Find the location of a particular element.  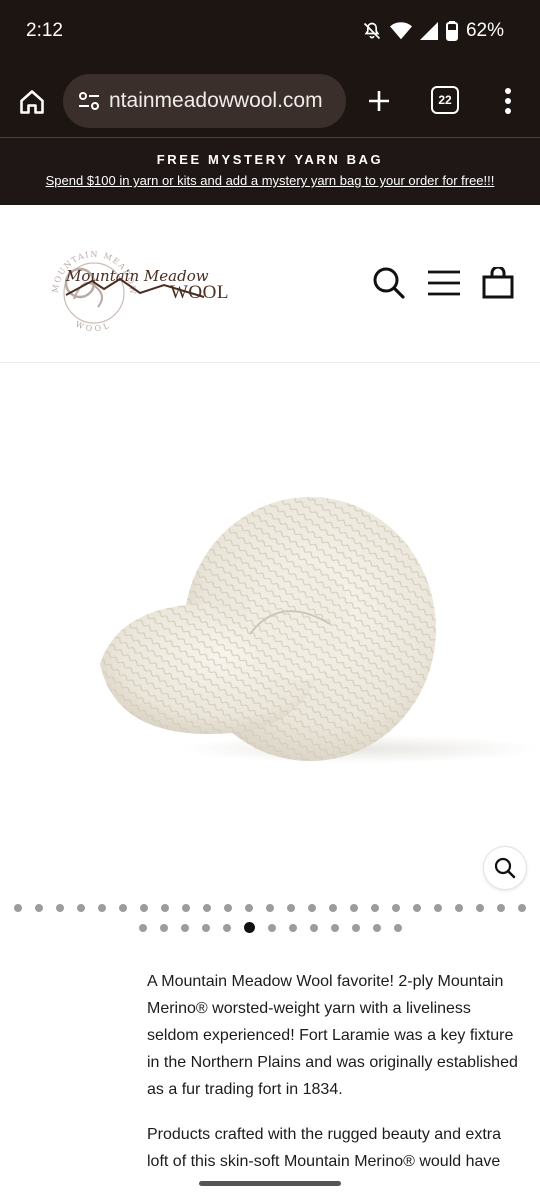

plus-icon is located at coordinates (379, 101).